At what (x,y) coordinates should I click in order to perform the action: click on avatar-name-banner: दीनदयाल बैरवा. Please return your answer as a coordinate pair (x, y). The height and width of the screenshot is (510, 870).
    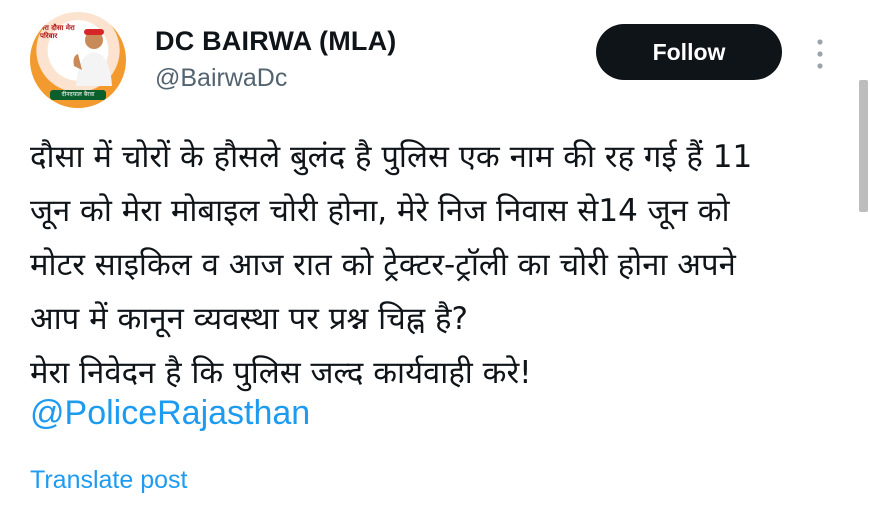
    Looking at the image, I should click on (78, 95).